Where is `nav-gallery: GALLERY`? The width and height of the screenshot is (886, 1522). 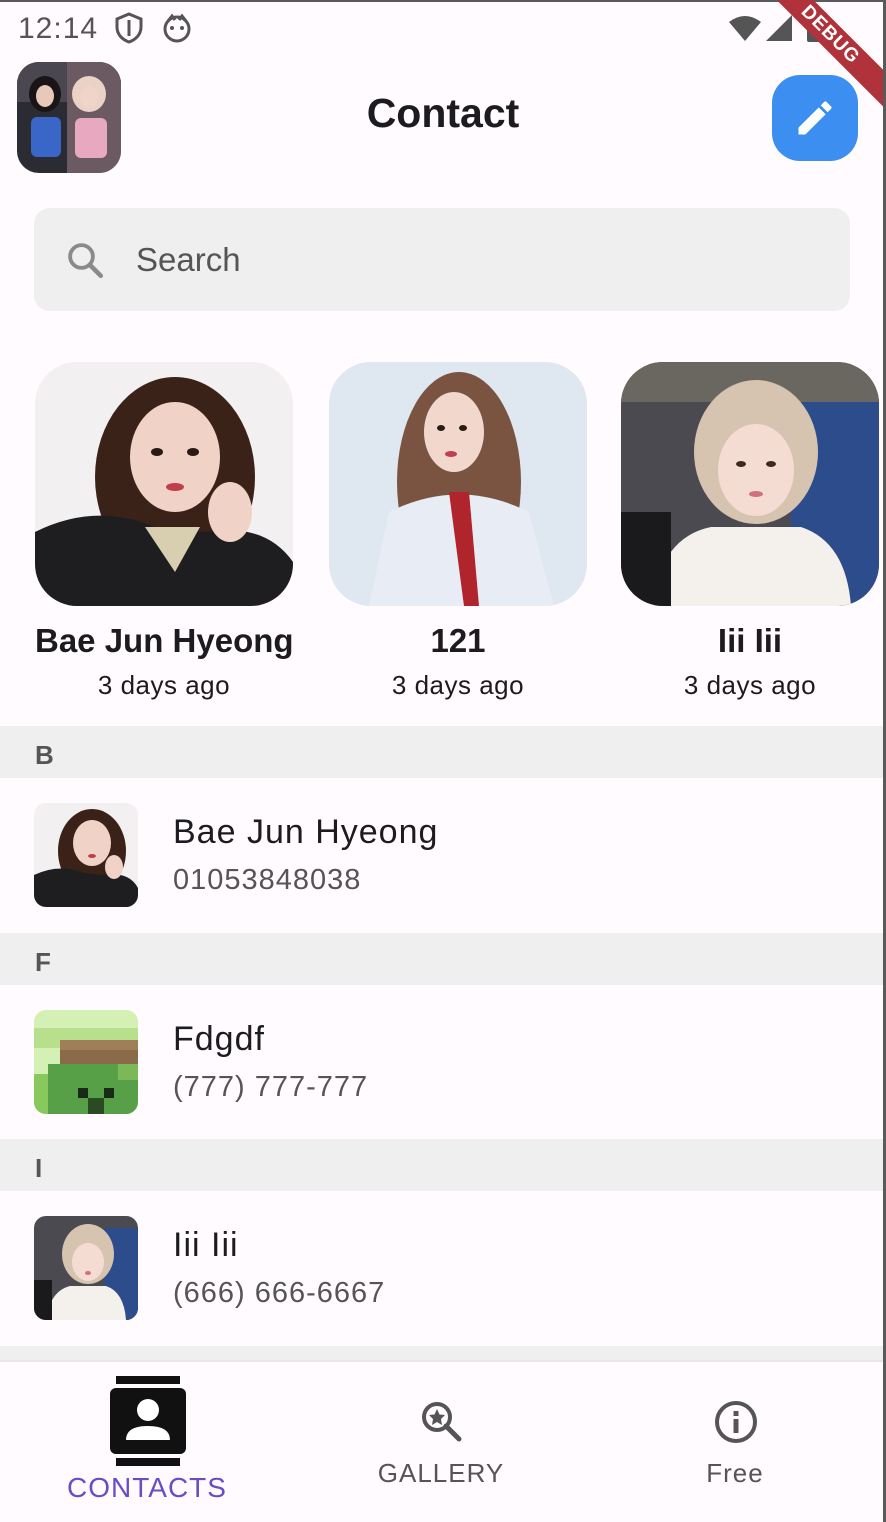
nav-gallery: GALLERY is located at coordinates (441, 1442).